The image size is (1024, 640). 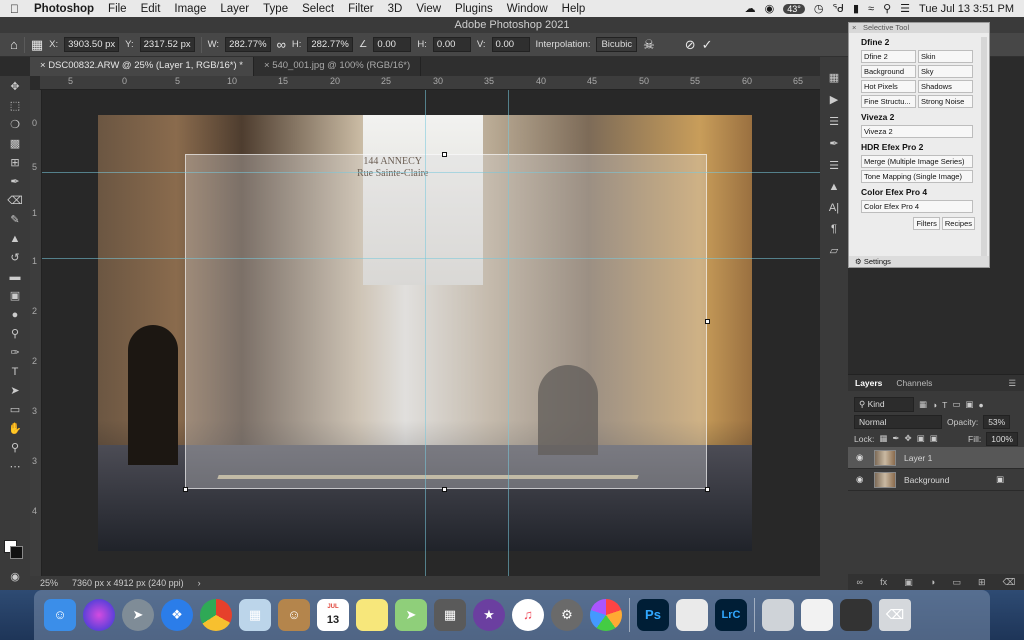 What do you see at coordinates (15, 144) in the screenshot?
I see `object-select-tool-icon: ▩` at bounding box center [15, 144].